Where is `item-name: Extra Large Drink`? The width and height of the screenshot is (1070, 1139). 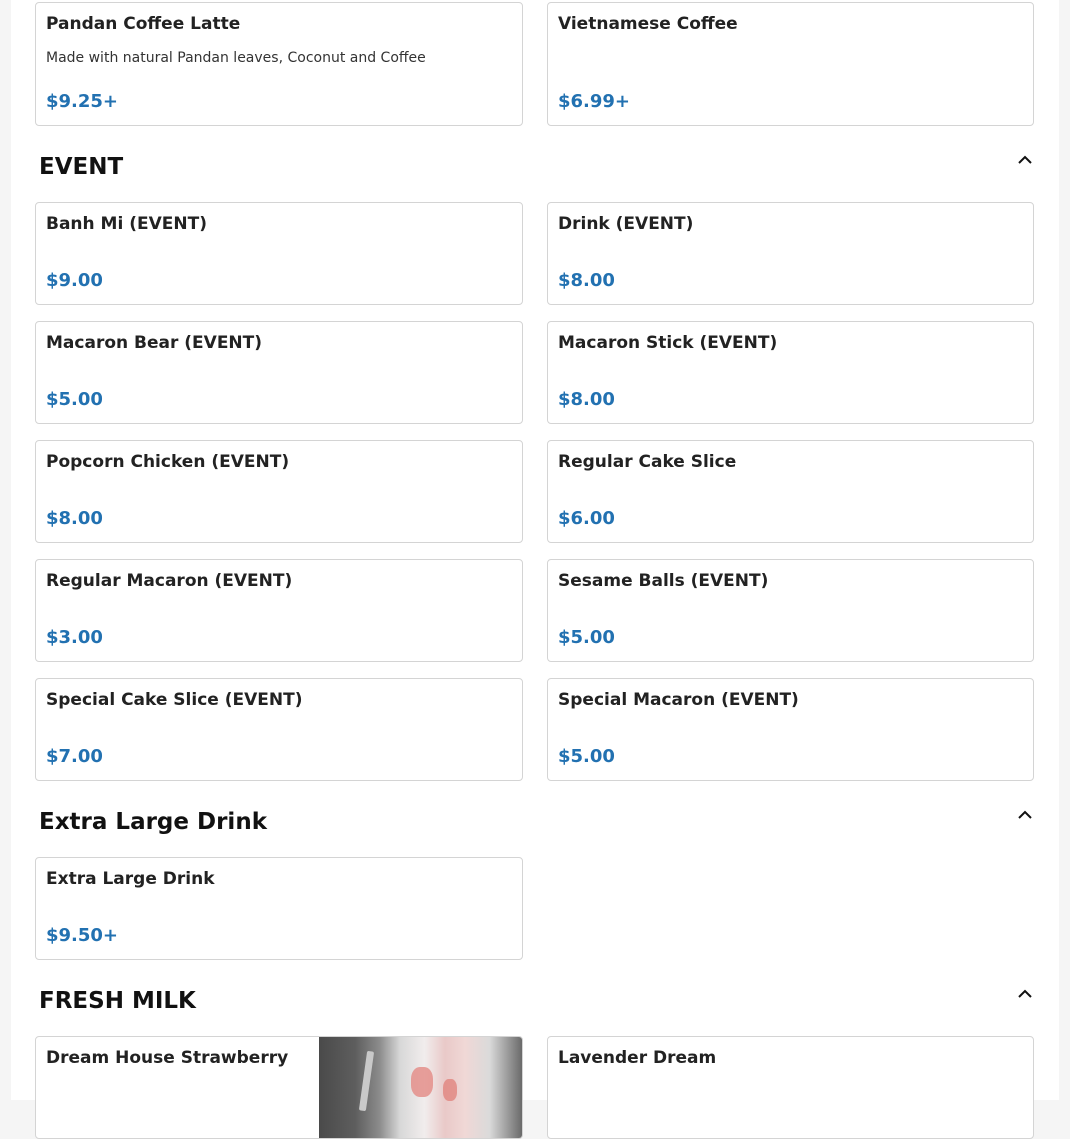
item-name: Extra Large Drink is located at coordinates (130, 879).